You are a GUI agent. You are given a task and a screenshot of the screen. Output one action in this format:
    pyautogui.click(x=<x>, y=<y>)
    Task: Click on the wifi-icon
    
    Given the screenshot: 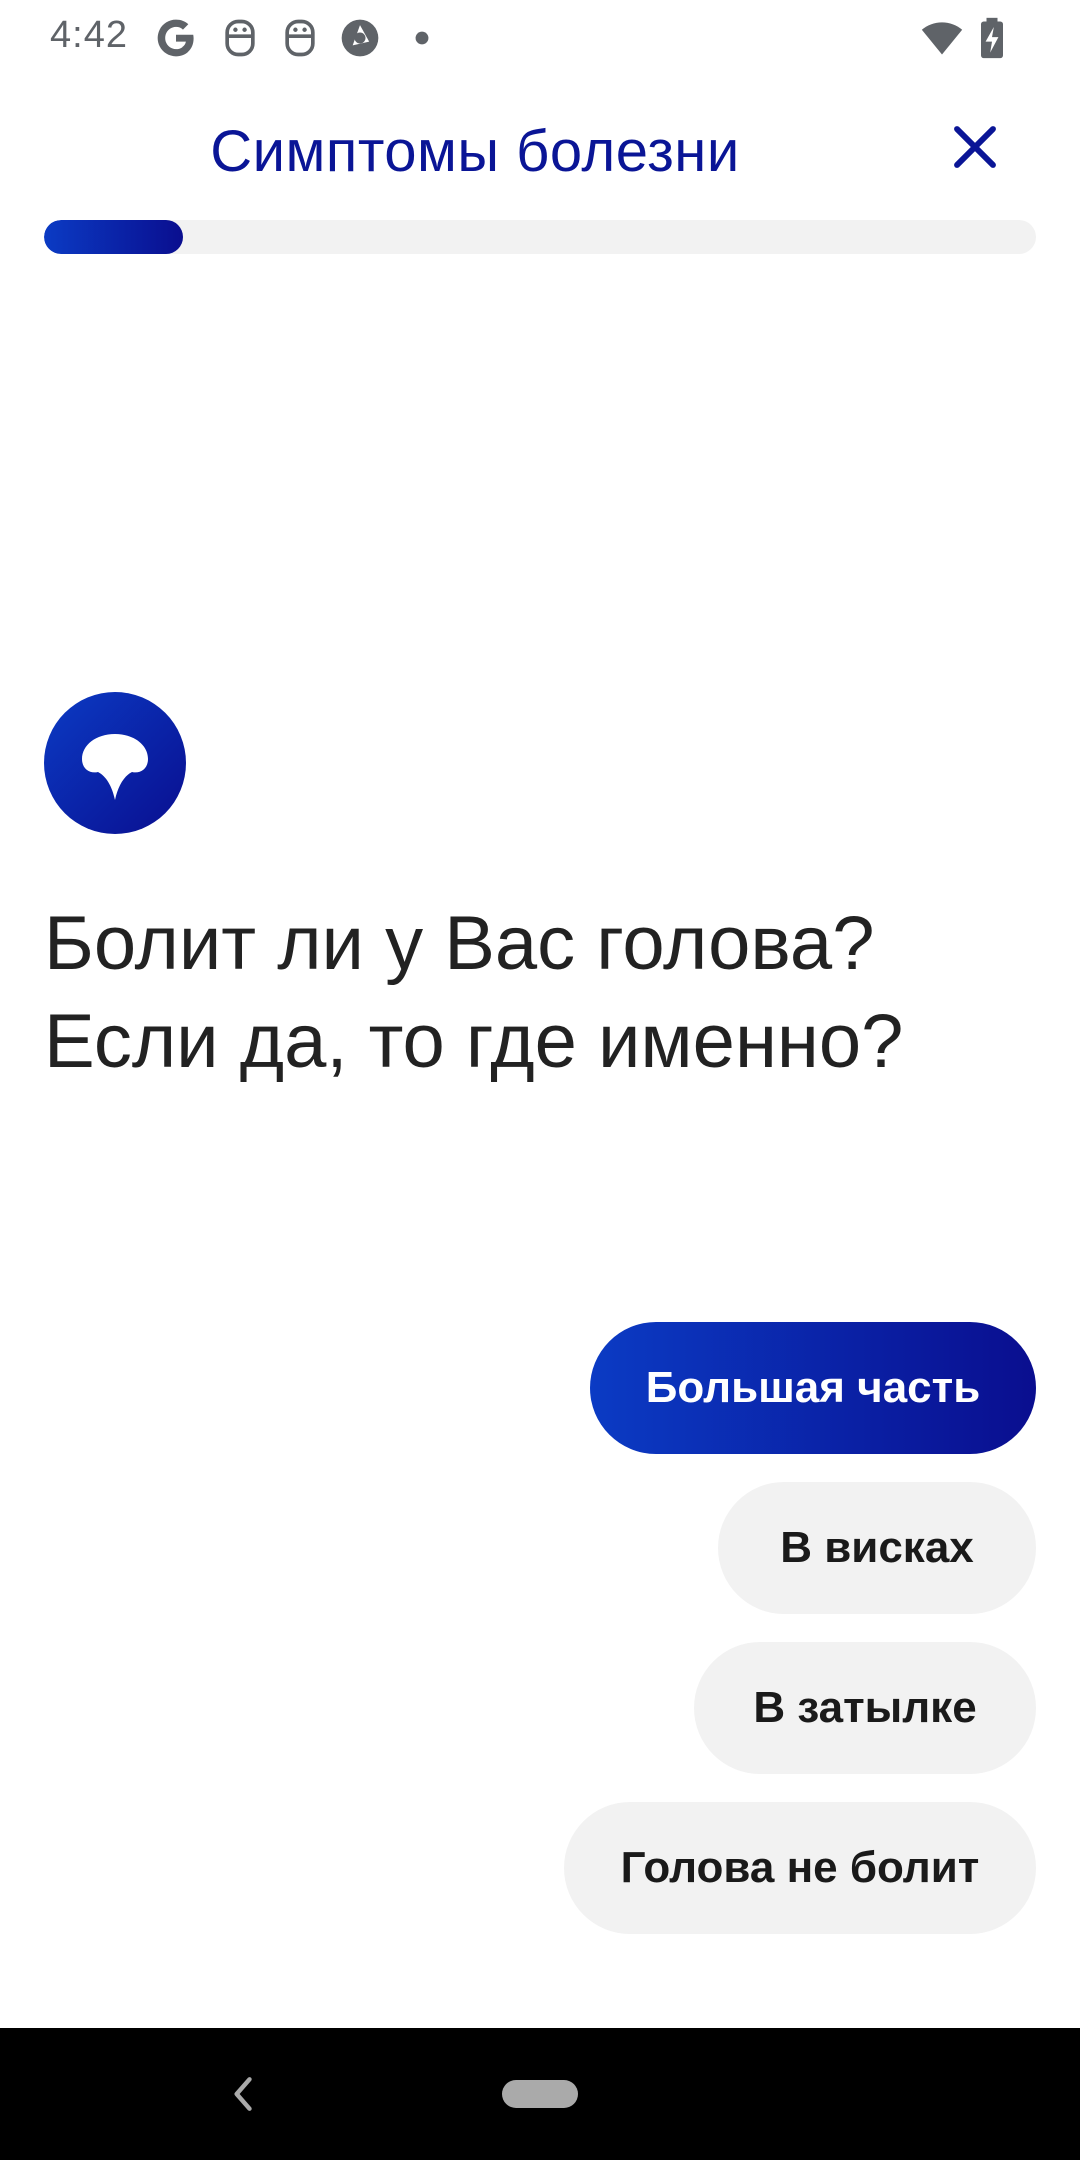 What is the action you would take?
    pyautogui.click(x=942, y=38)
    